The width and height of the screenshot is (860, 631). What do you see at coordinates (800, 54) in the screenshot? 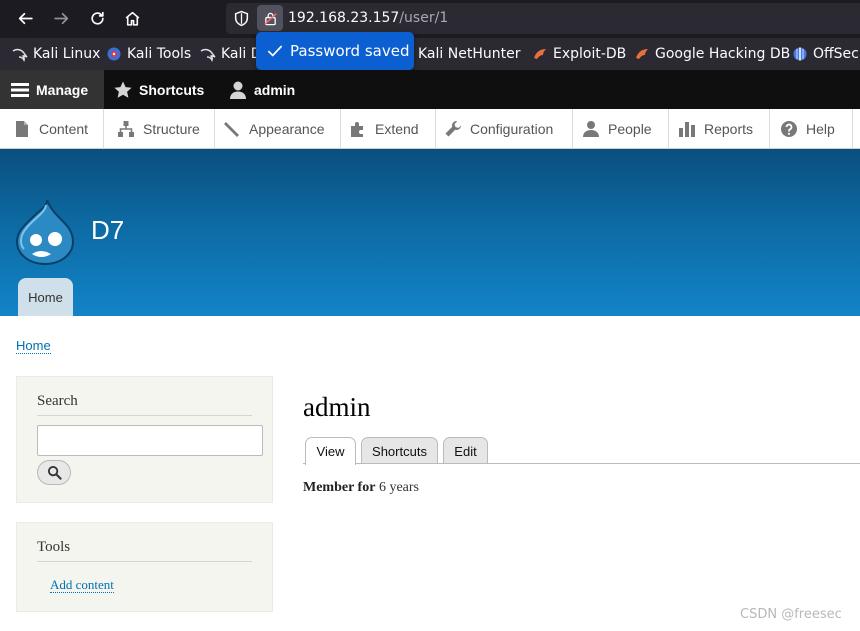
I see `offsec-icon` at bounding box center [800, 54].